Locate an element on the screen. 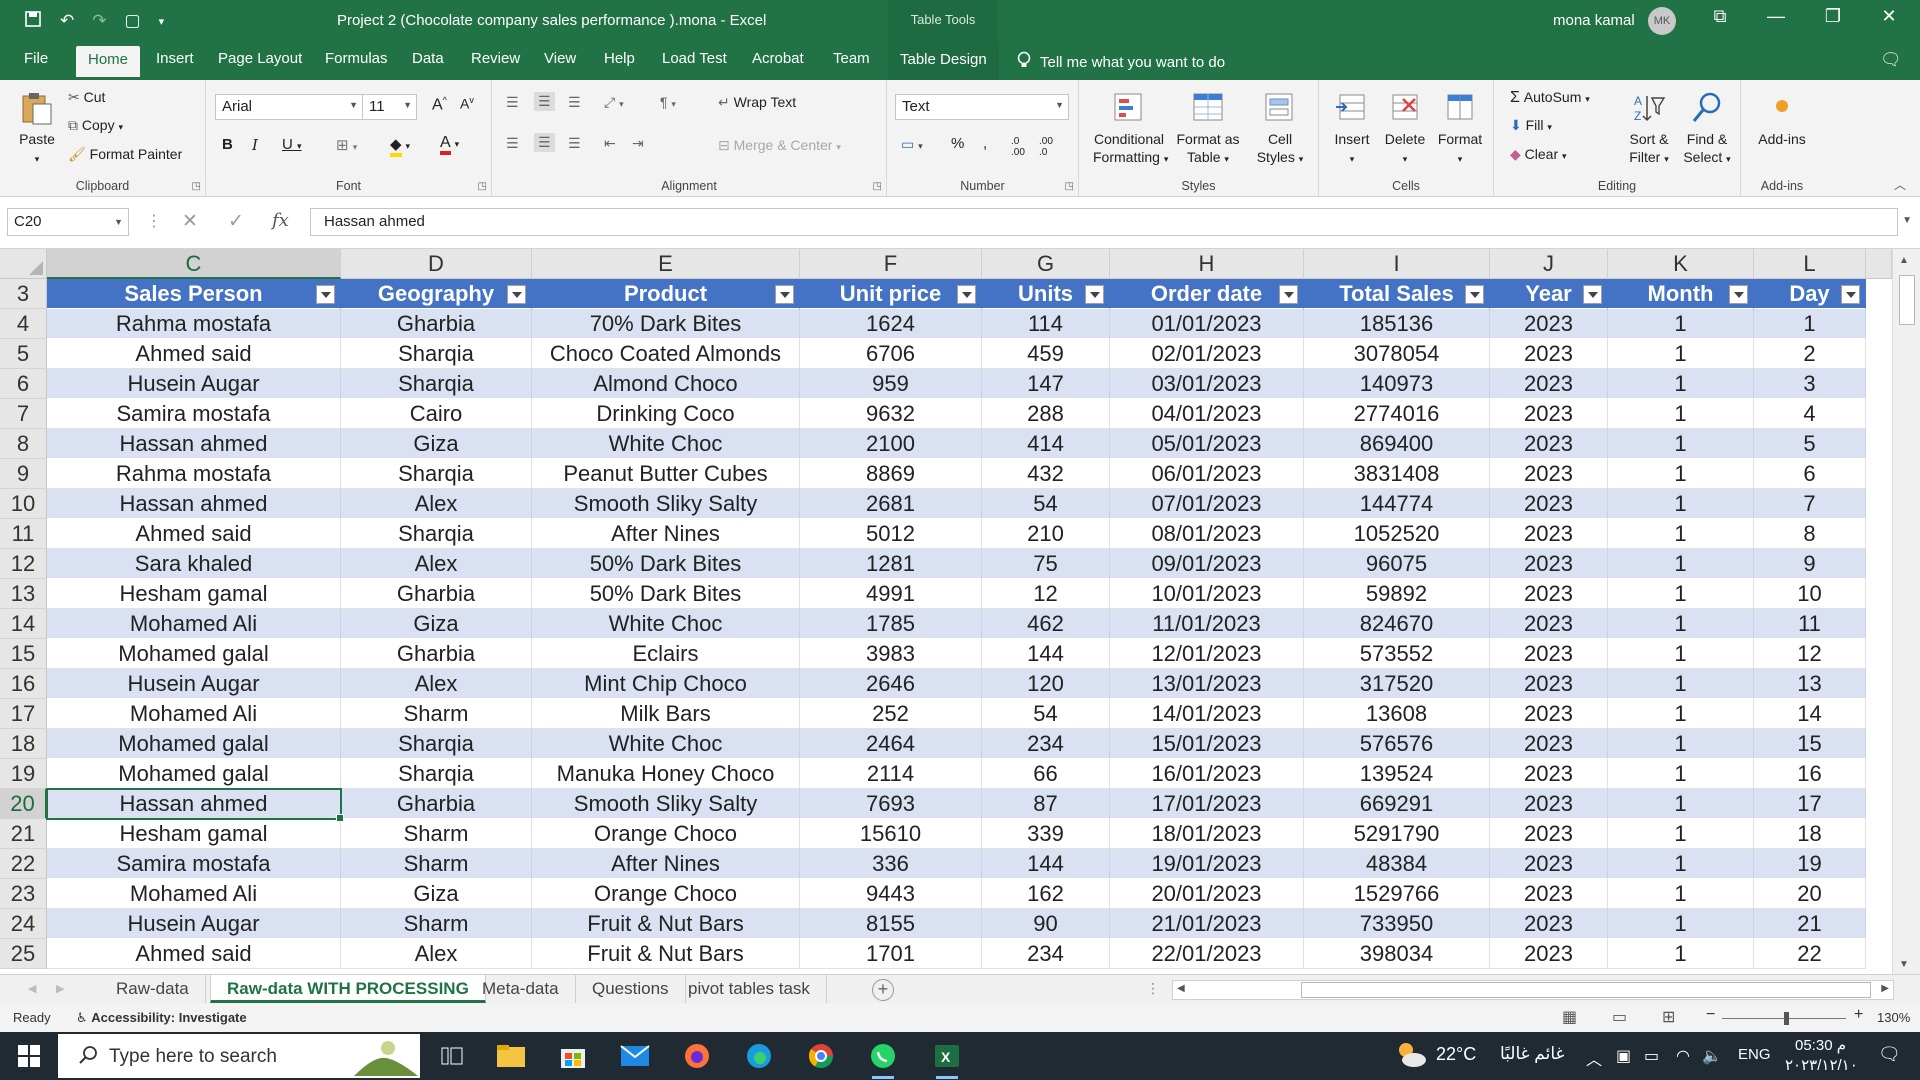 This screenshot has height=1080, width=1920. table-cell: 9 is located at coordinates (1810, 564).